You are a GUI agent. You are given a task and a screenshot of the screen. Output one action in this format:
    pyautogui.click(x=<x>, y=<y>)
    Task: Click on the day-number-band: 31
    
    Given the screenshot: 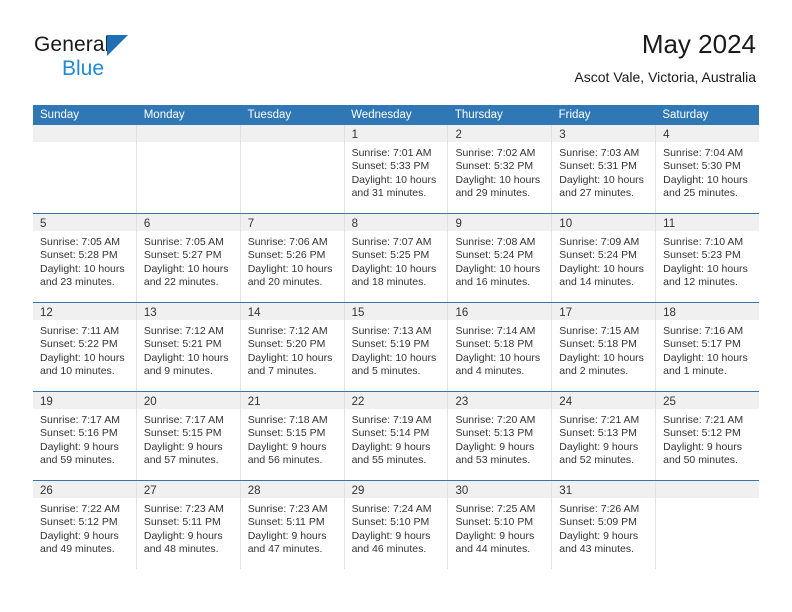 What is the action you would take?
    pyautogui.click(x=604, y=489)
    